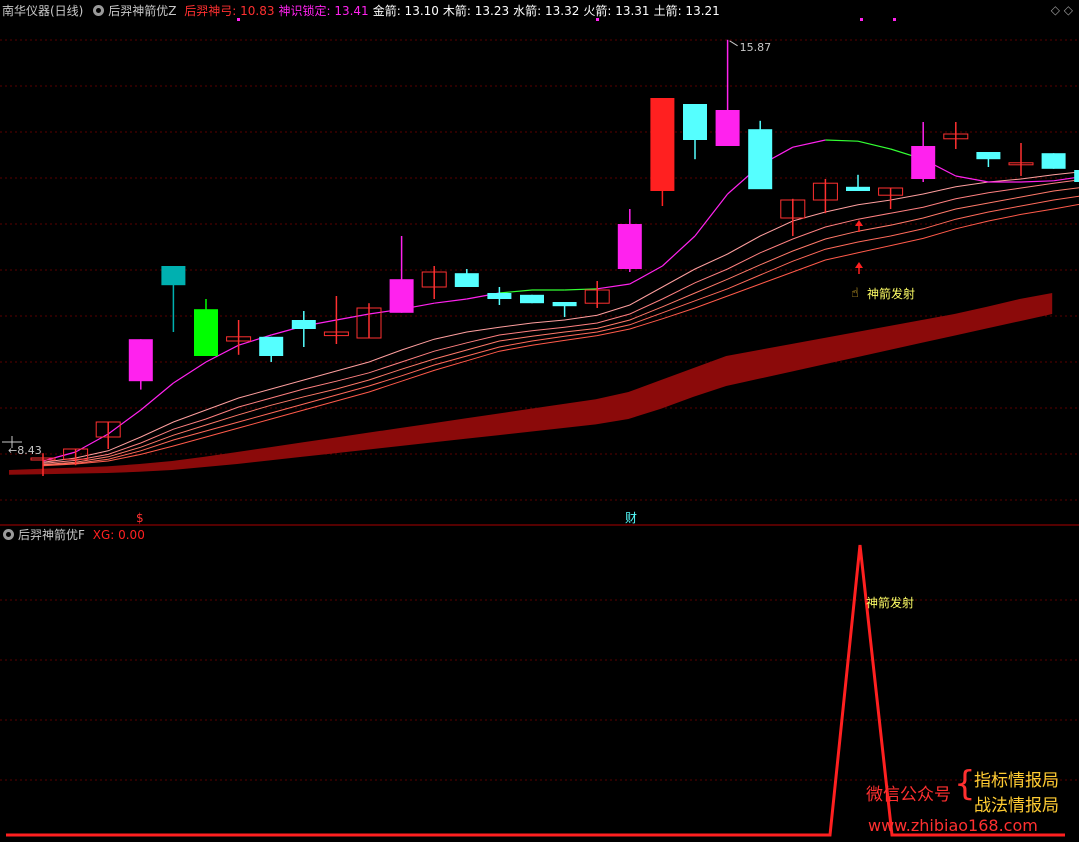 This screenshot has height=842, width=1079. What do you see at coordinates (25, 450) in the screenshot?
I see `low-label: ←8.43` at bounding box center [25, 450].